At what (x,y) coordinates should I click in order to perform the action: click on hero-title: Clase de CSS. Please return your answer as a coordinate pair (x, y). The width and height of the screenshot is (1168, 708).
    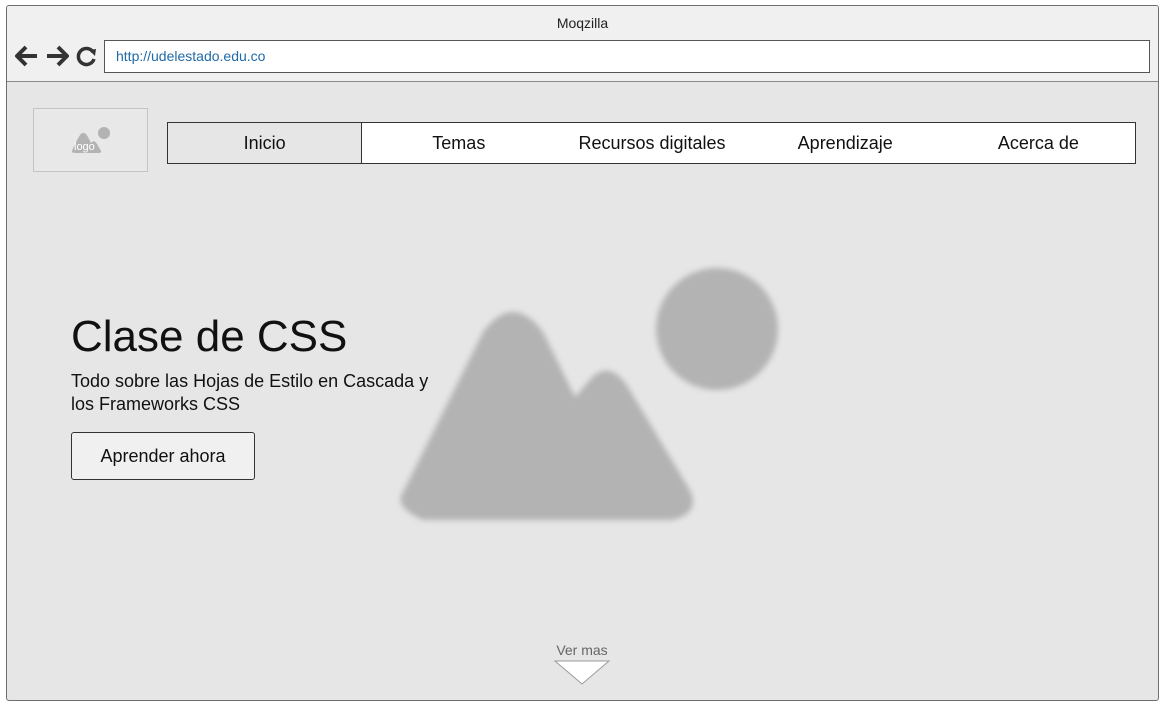
    Looking at the image, I should click on (209, 336).